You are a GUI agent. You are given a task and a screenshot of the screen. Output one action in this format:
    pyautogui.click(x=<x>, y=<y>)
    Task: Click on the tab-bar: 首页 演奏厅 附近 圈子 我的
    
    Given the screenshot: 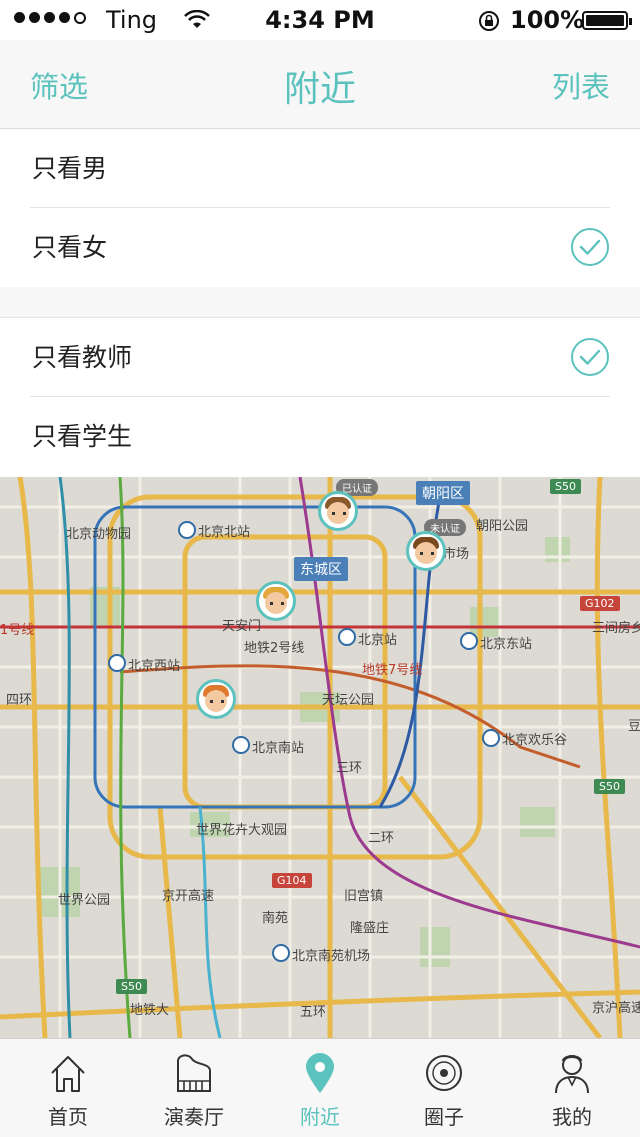 What is the action you would take?
    pyautogui.click(x=320, y=1087)
    